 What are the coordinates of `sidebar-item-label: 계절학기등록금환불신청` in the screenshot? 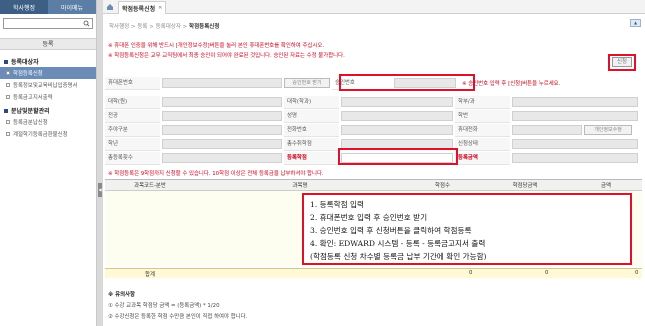 It's located at (40, 135).